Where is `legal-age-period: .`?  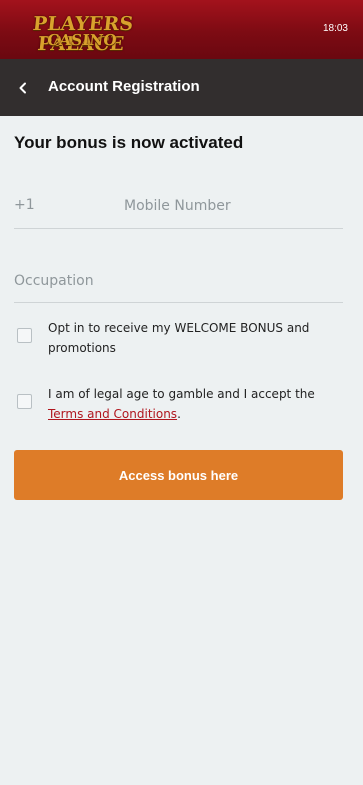
legal-age-period: . is located at coordinates (179, 414).